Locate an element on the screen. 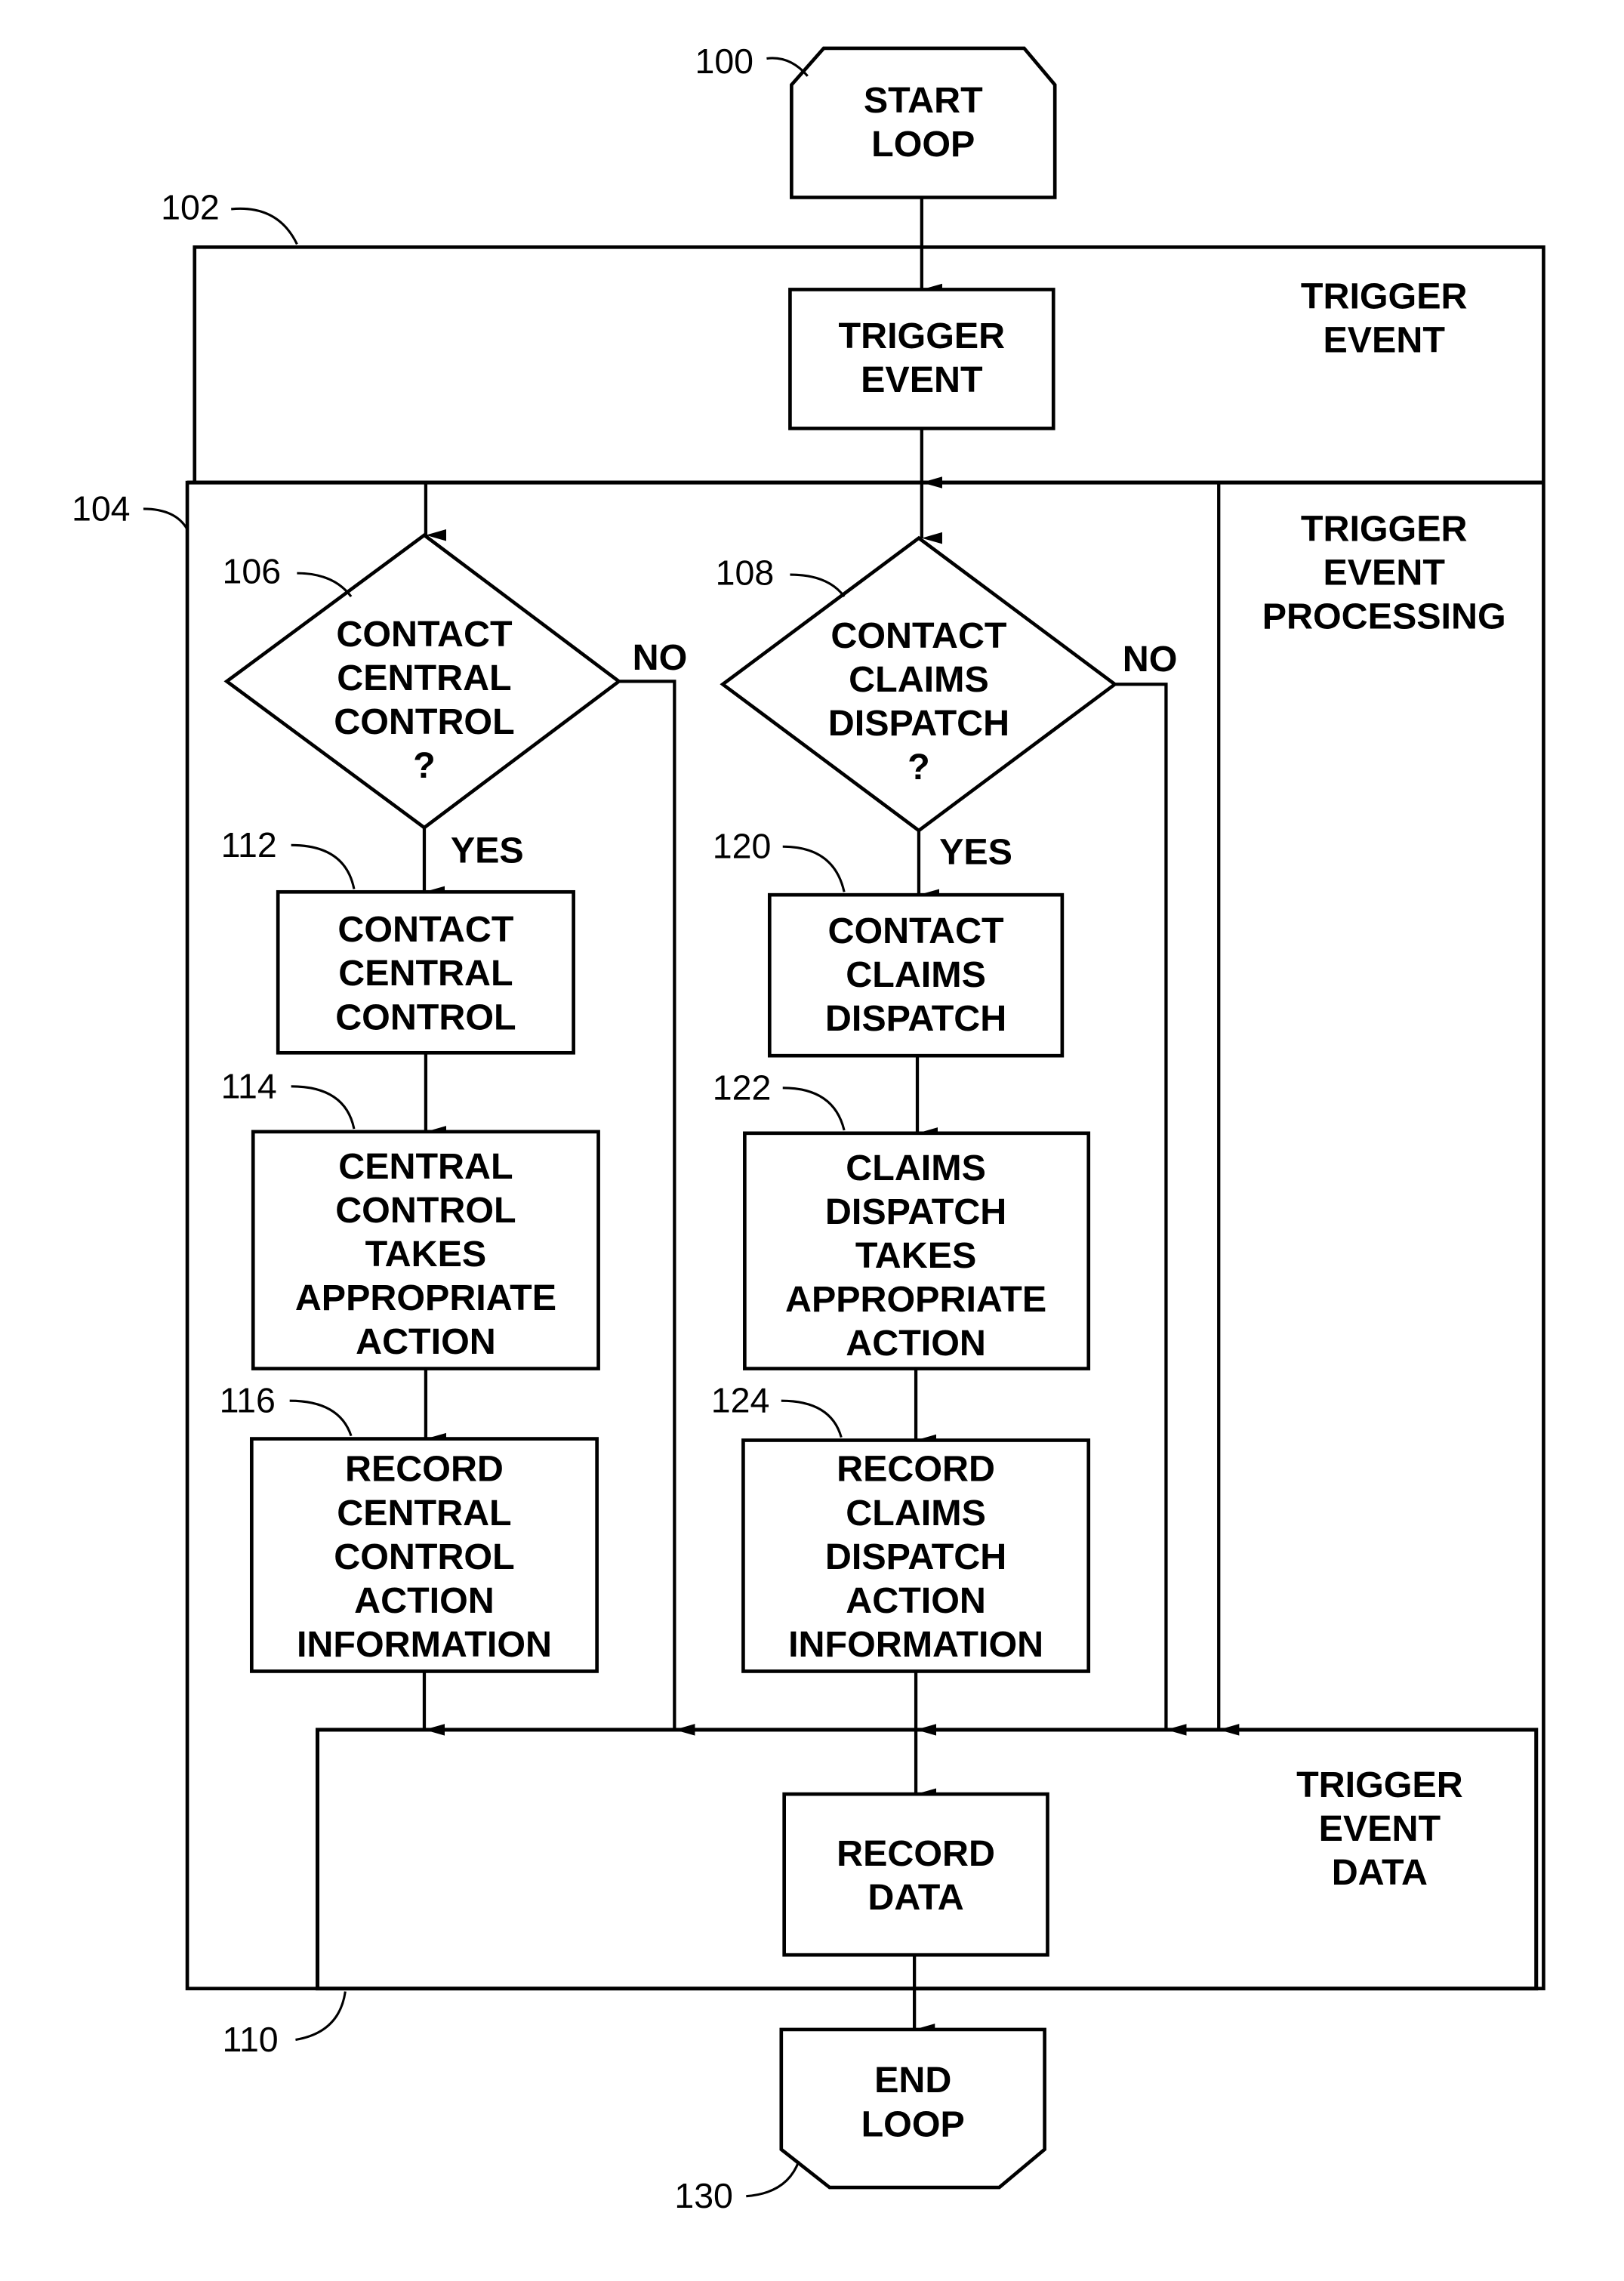  start-line-2: LOOP is located at coordinates (923, 144).